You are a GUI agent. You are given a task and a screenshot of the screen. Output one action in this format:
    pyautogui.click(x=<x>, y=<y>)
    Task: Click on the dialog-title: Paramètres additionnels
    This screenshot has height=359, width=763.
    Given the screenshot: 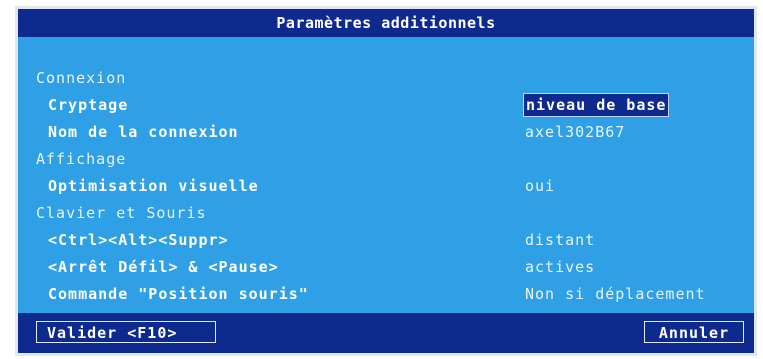 What is the action you would take?
    pyautogui.click(x=386, y=23)
    